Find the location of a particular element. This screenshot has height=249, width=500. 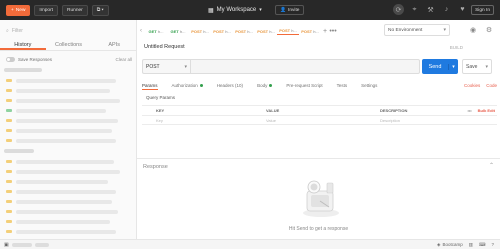

tab-settings: Settings is located at coordinates (369, 85).